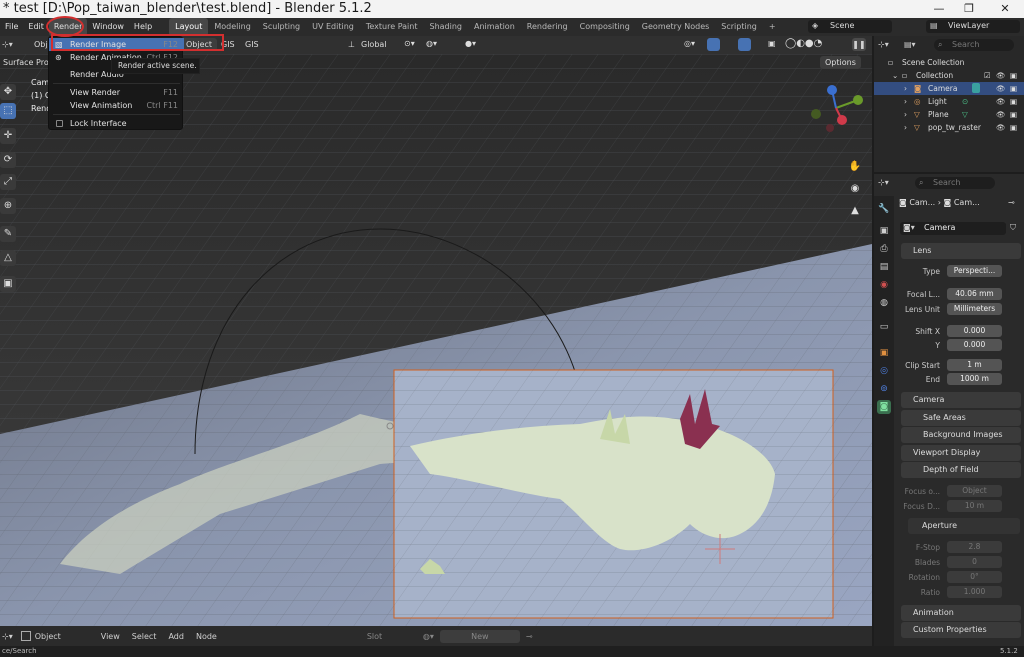 This screenshot has height=657, width=1024. I want to click on mode-selector: Obj, so click(41, 44).